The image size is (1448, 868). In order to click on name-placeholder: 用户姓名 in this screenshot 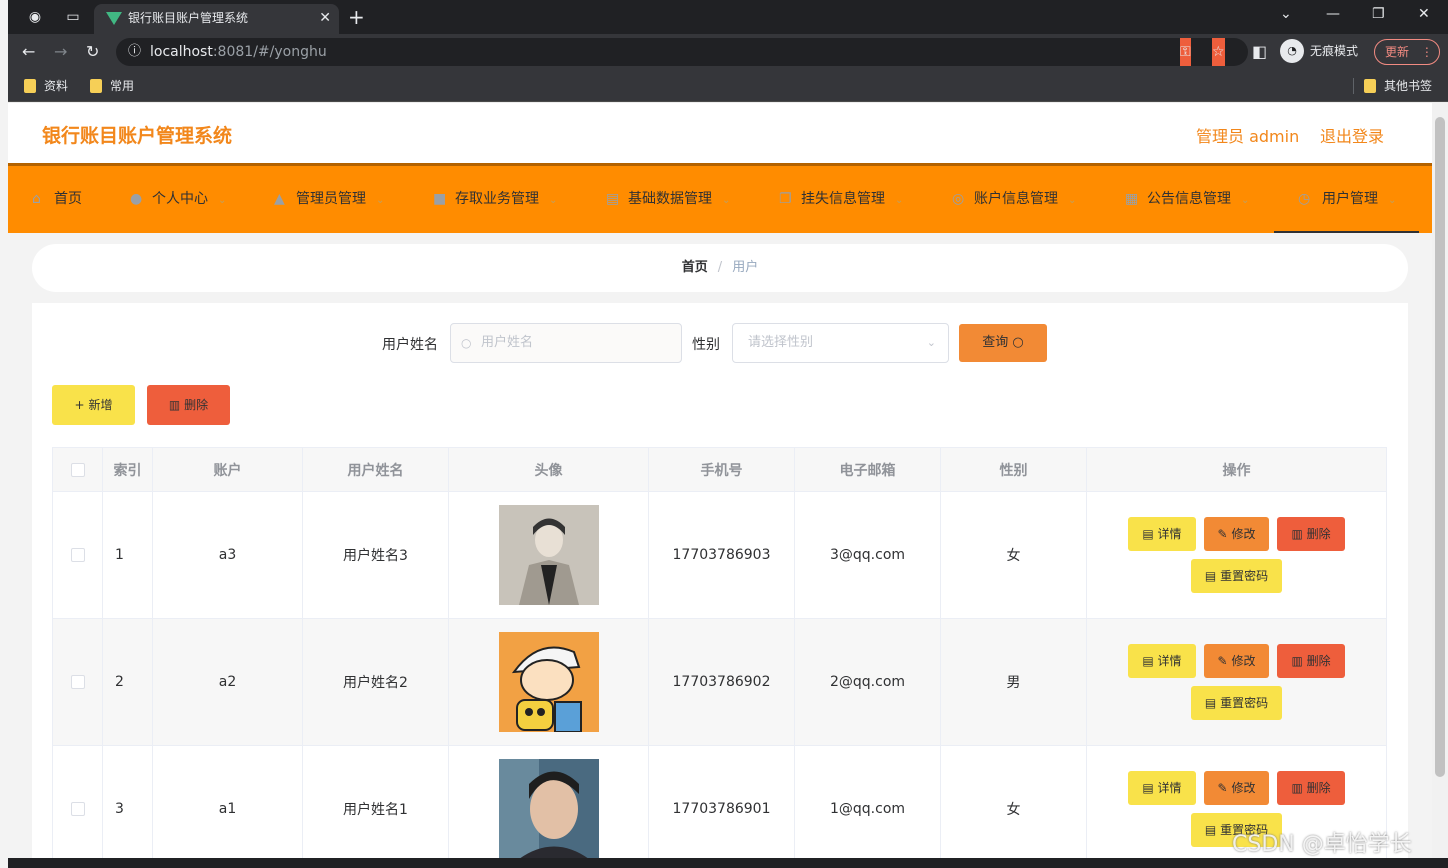, I will do `click(507, 342)`.